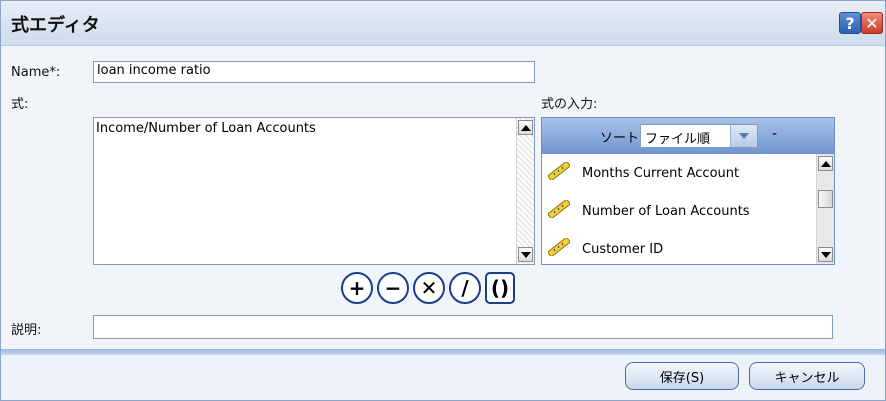 This screenshot has width=886, height=401. I want to click on sort-order-select: ファイル順, so click(699, 136).